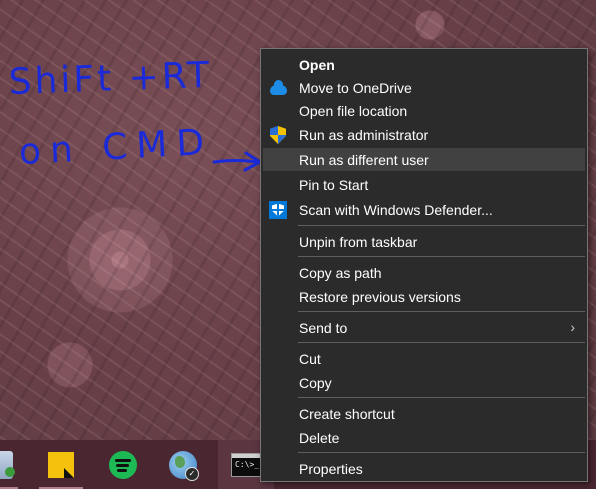 Image resolution: width=596 pixels, height=489 pixels. I want to click on menu-item-unpin-from-taskbar: Unpin from taskbar, so click(424, 241).